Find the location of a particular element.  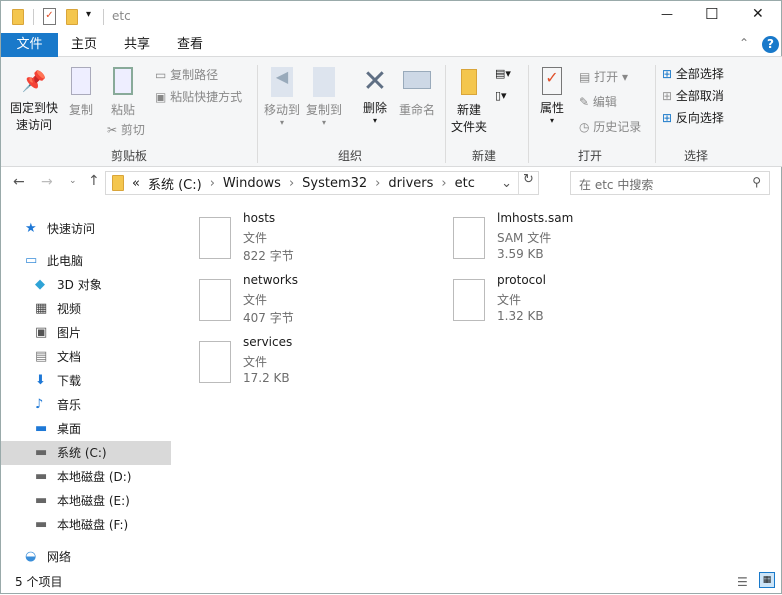

sidebar-item: ◆ 3D 对象 is located at coordinates (86, 285).